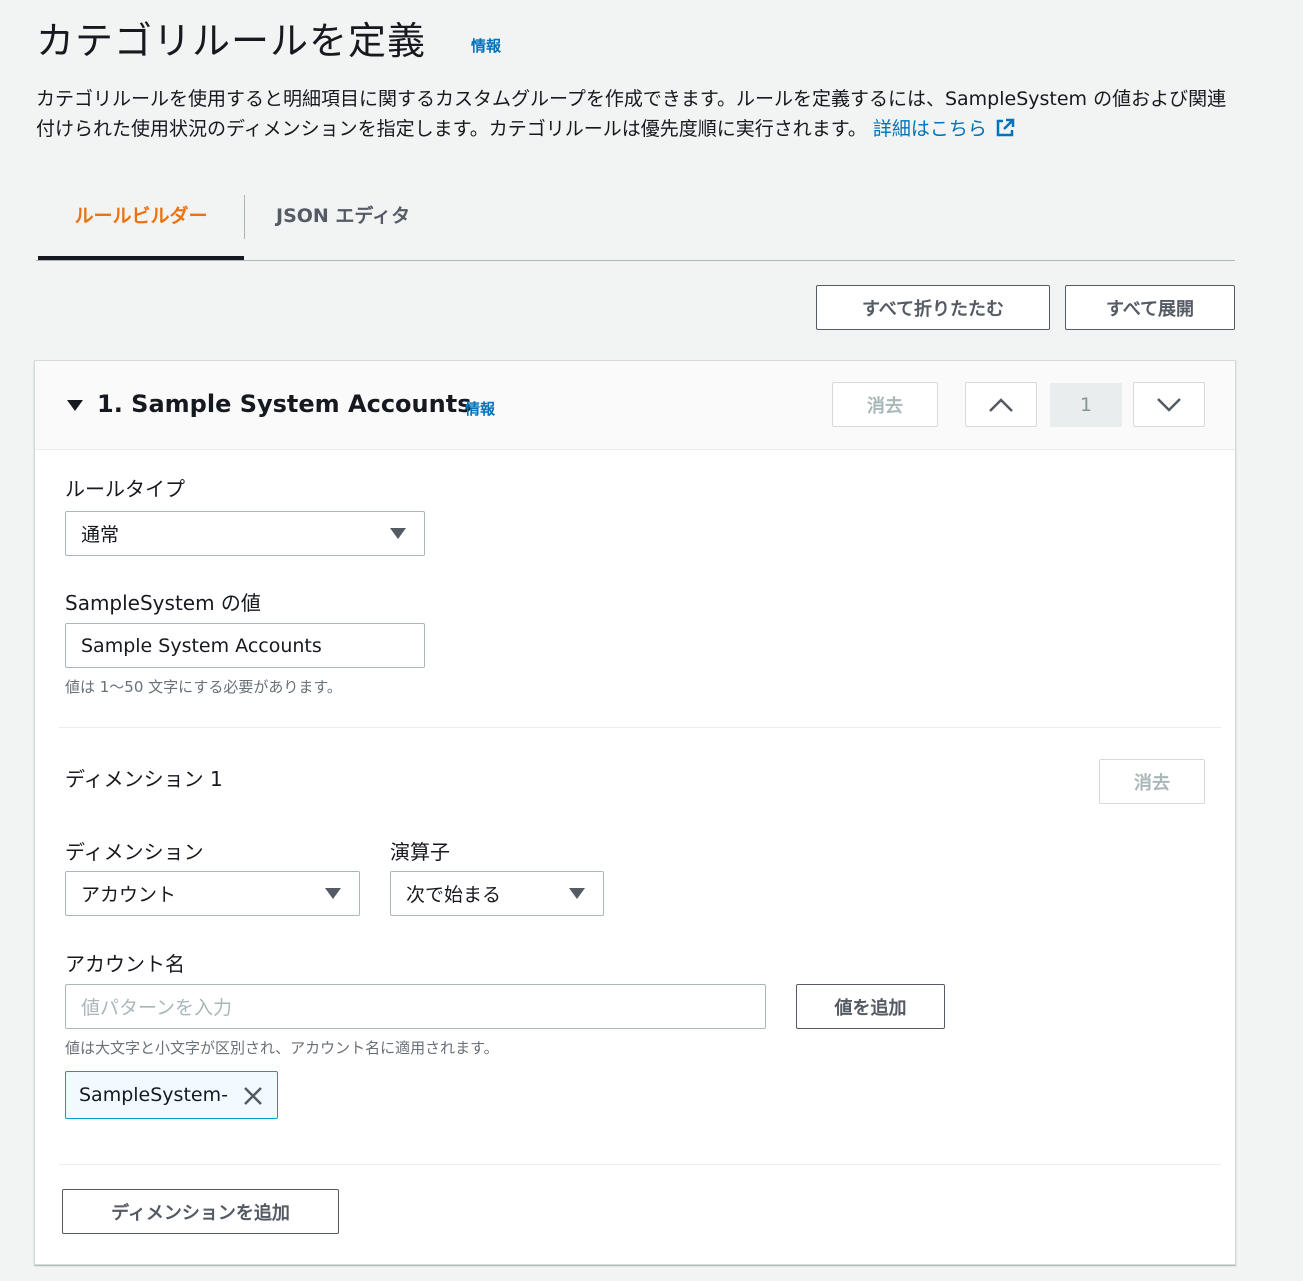 This screenshot has width=1303, height=1281. I want to click on rule-title: 1. Sample System Accounts, so click(284, 404).